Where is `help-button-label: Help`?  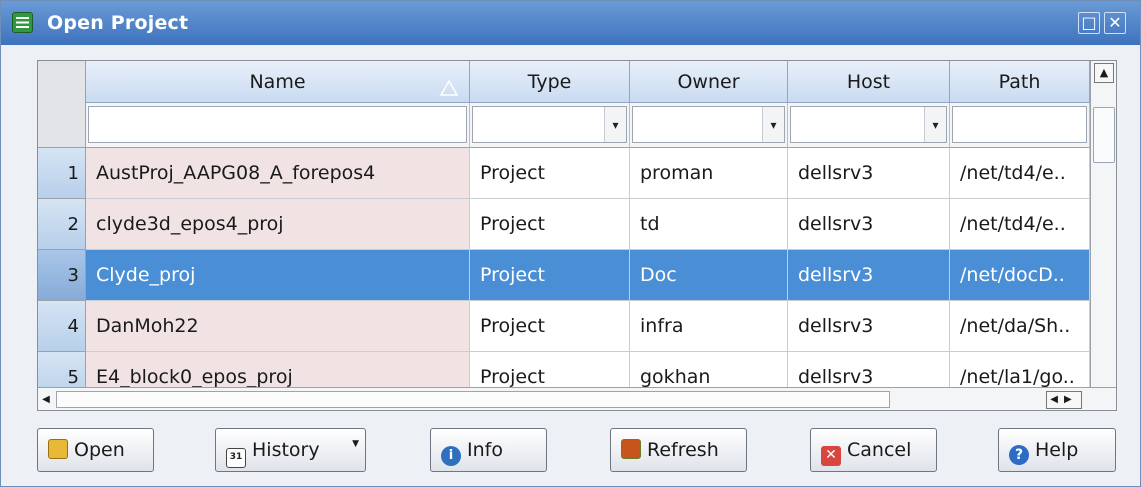 help-button-label: Help is located at coordinates (1057, 450).